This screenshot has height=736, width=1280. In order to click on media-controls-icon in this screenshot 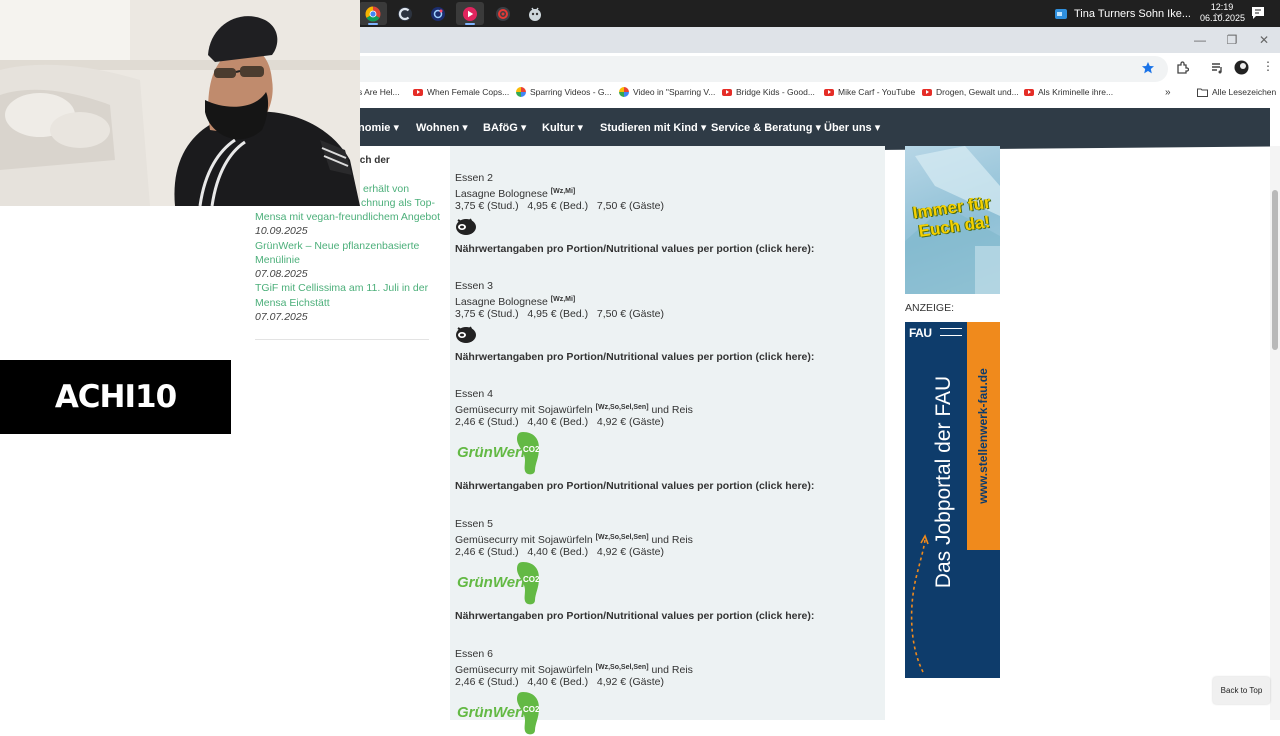, I will do `click(1217, 70)`.